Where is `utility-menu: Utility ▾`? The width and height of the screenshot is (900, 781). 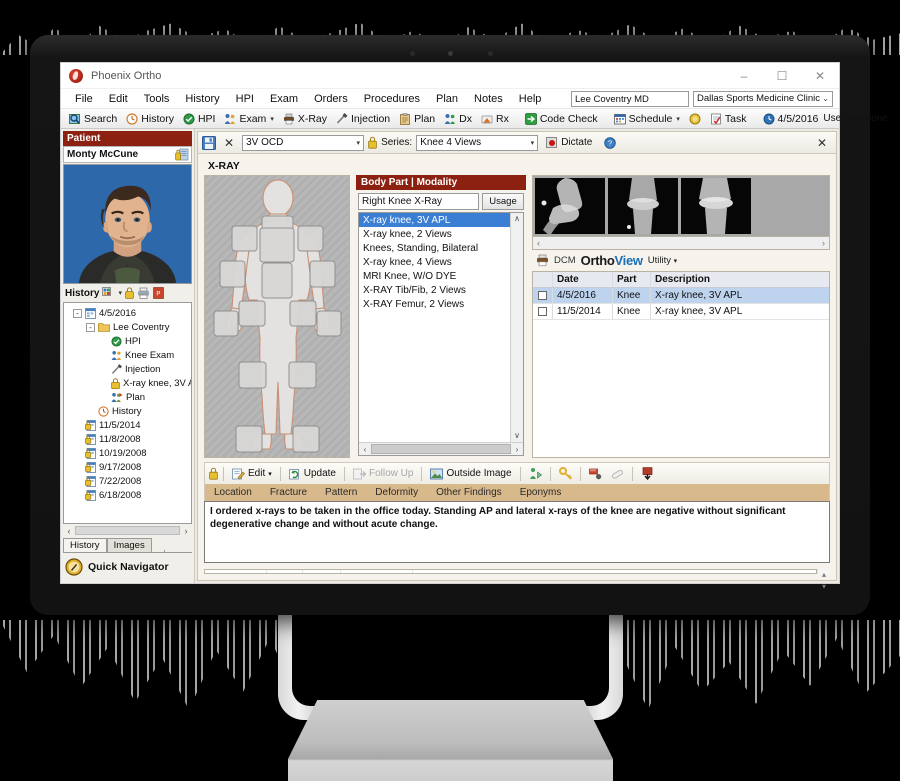
utility-menu: Utility ▾ is located at coordinates (662, 260).